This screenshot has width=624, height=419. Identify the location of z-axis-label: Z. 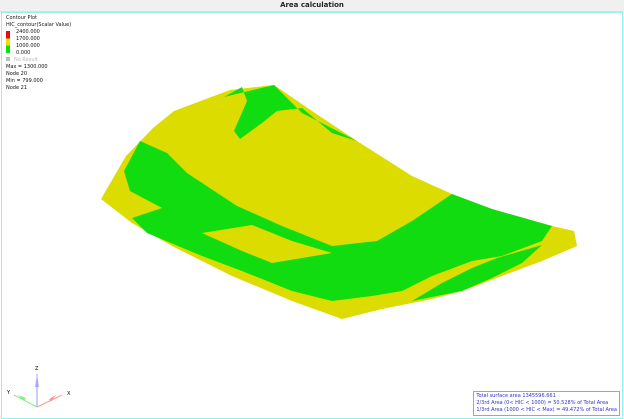
(37, 369).